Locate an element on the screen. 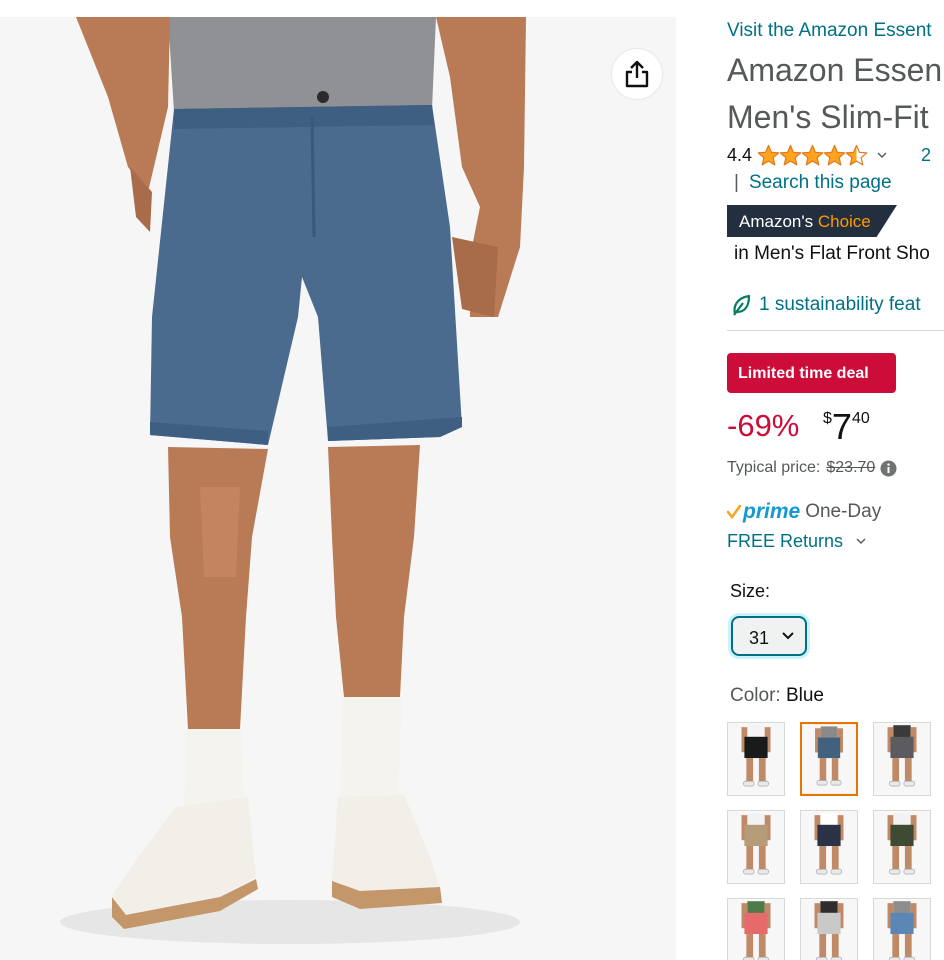  price-whole: 7 is located at coordinates (841, 426).